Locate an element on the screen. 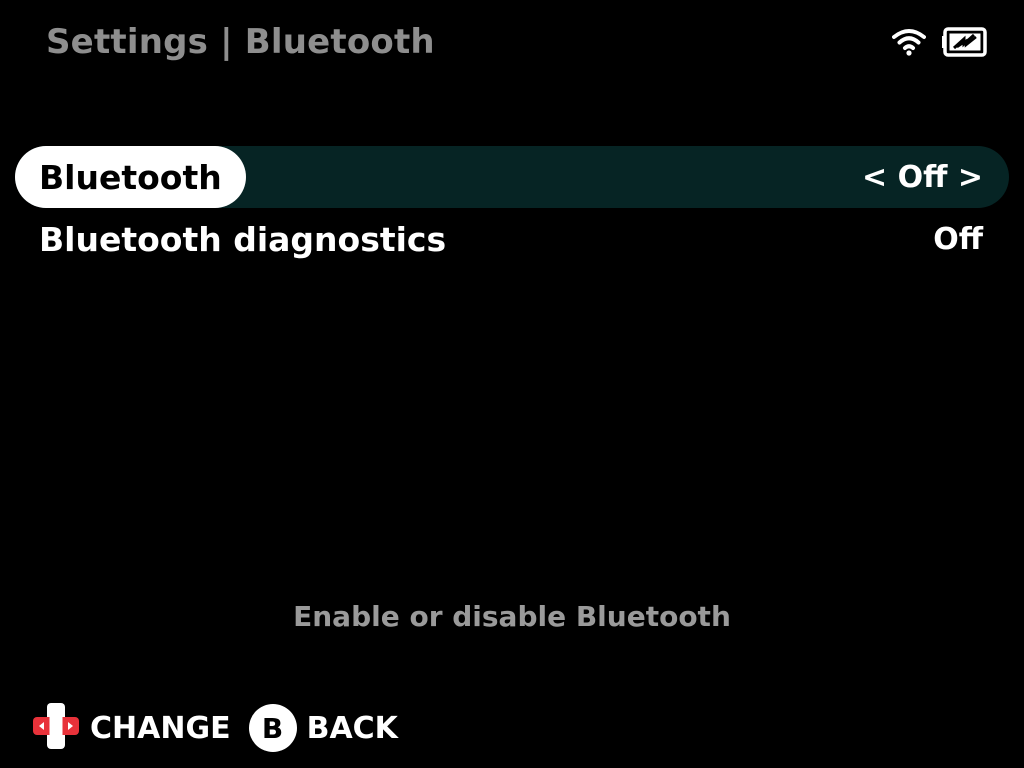  menu-item-bluetooth-diagnostics: Bluetooth diagnostics Off is located at coordinates (512, 239).